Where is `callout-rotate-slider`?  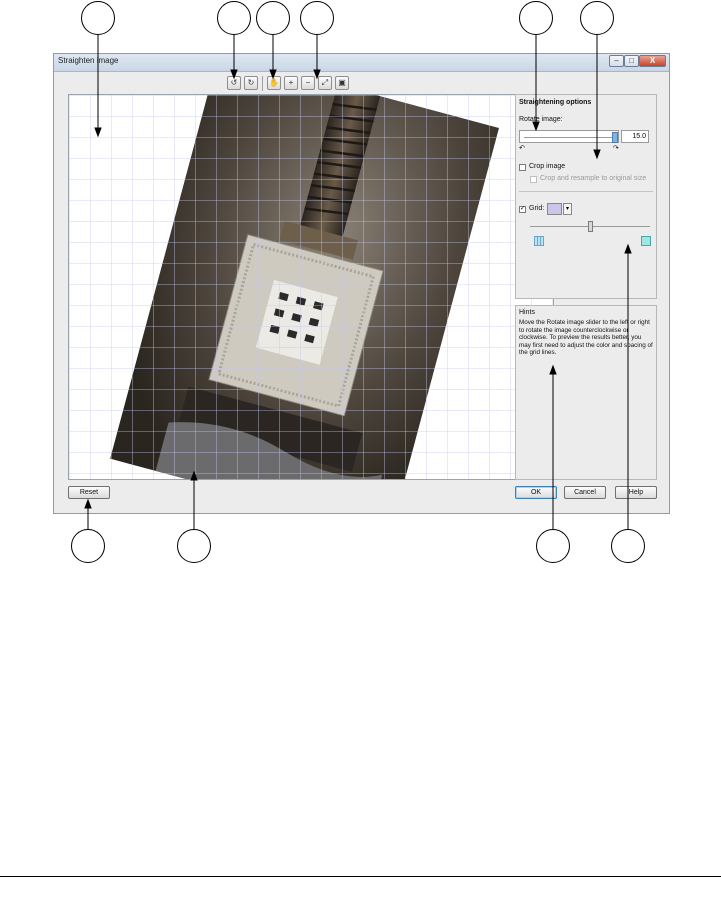 callout-rotate-slider is located at coordinates (536, 18).